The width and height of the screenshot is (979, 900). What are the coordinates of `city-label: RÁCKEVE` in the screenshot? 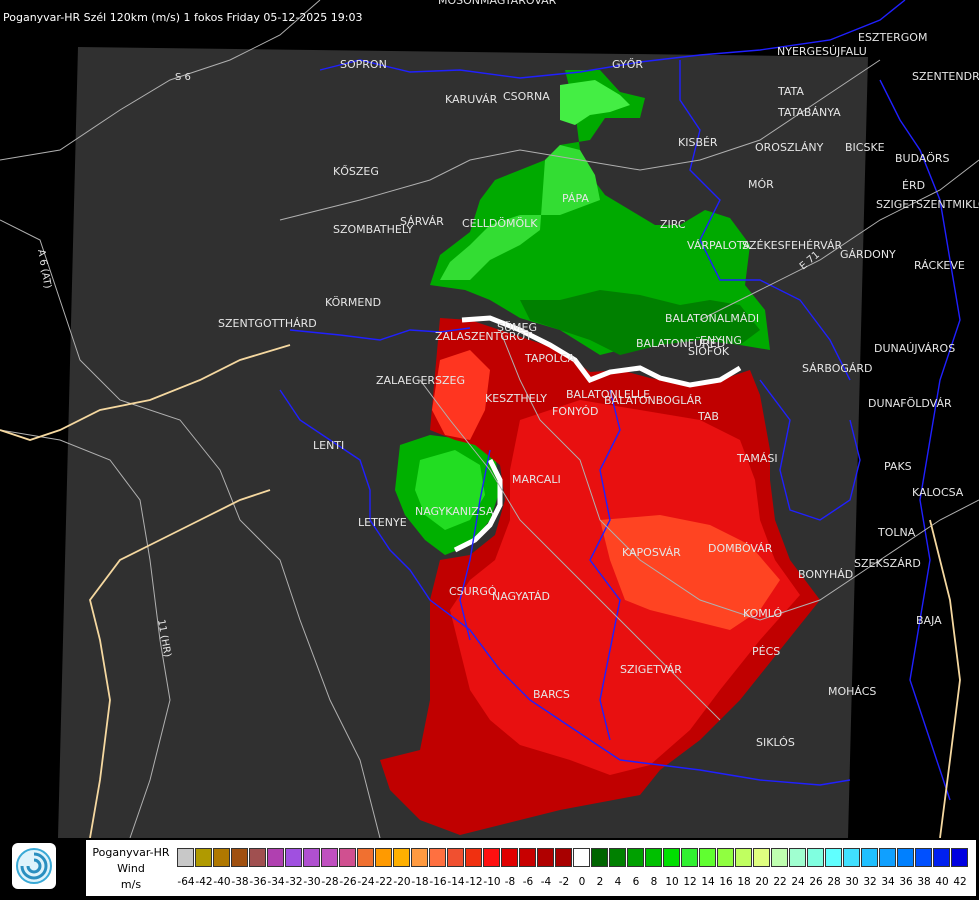 It's located at (939, 265).